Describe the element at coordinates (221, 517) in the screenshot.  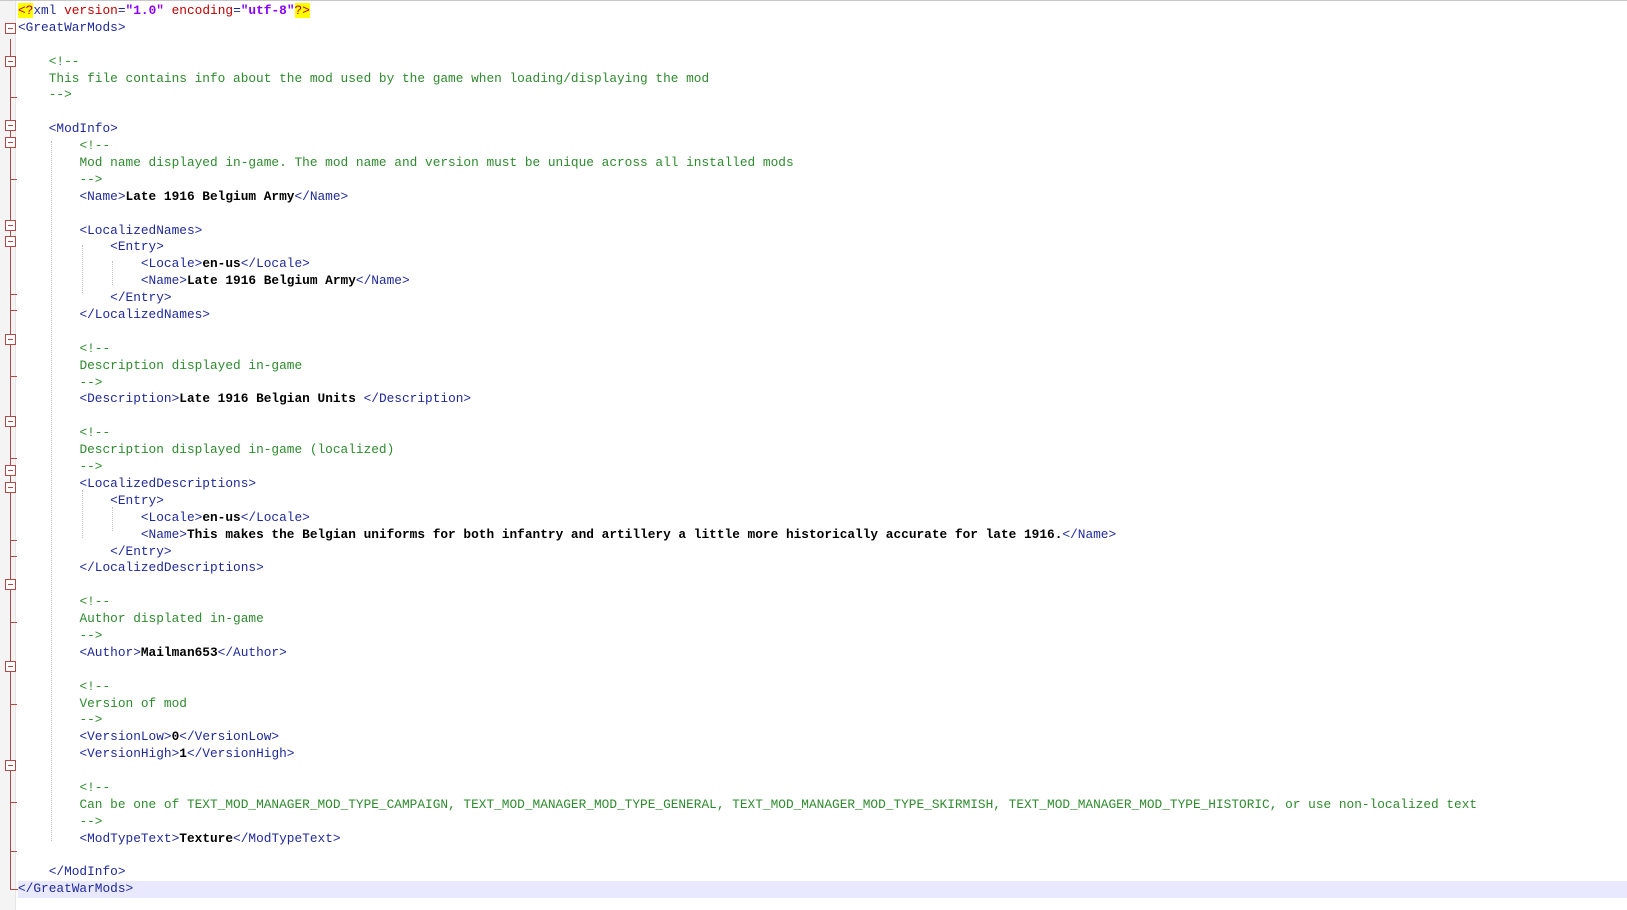
I see `element-text: en-us` at that location.